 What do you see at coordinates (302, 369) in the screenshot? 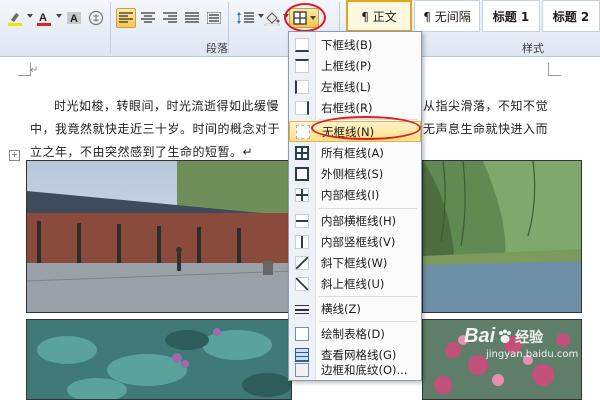
I see `borders-shading-icon` at bounding box center [302, 369].